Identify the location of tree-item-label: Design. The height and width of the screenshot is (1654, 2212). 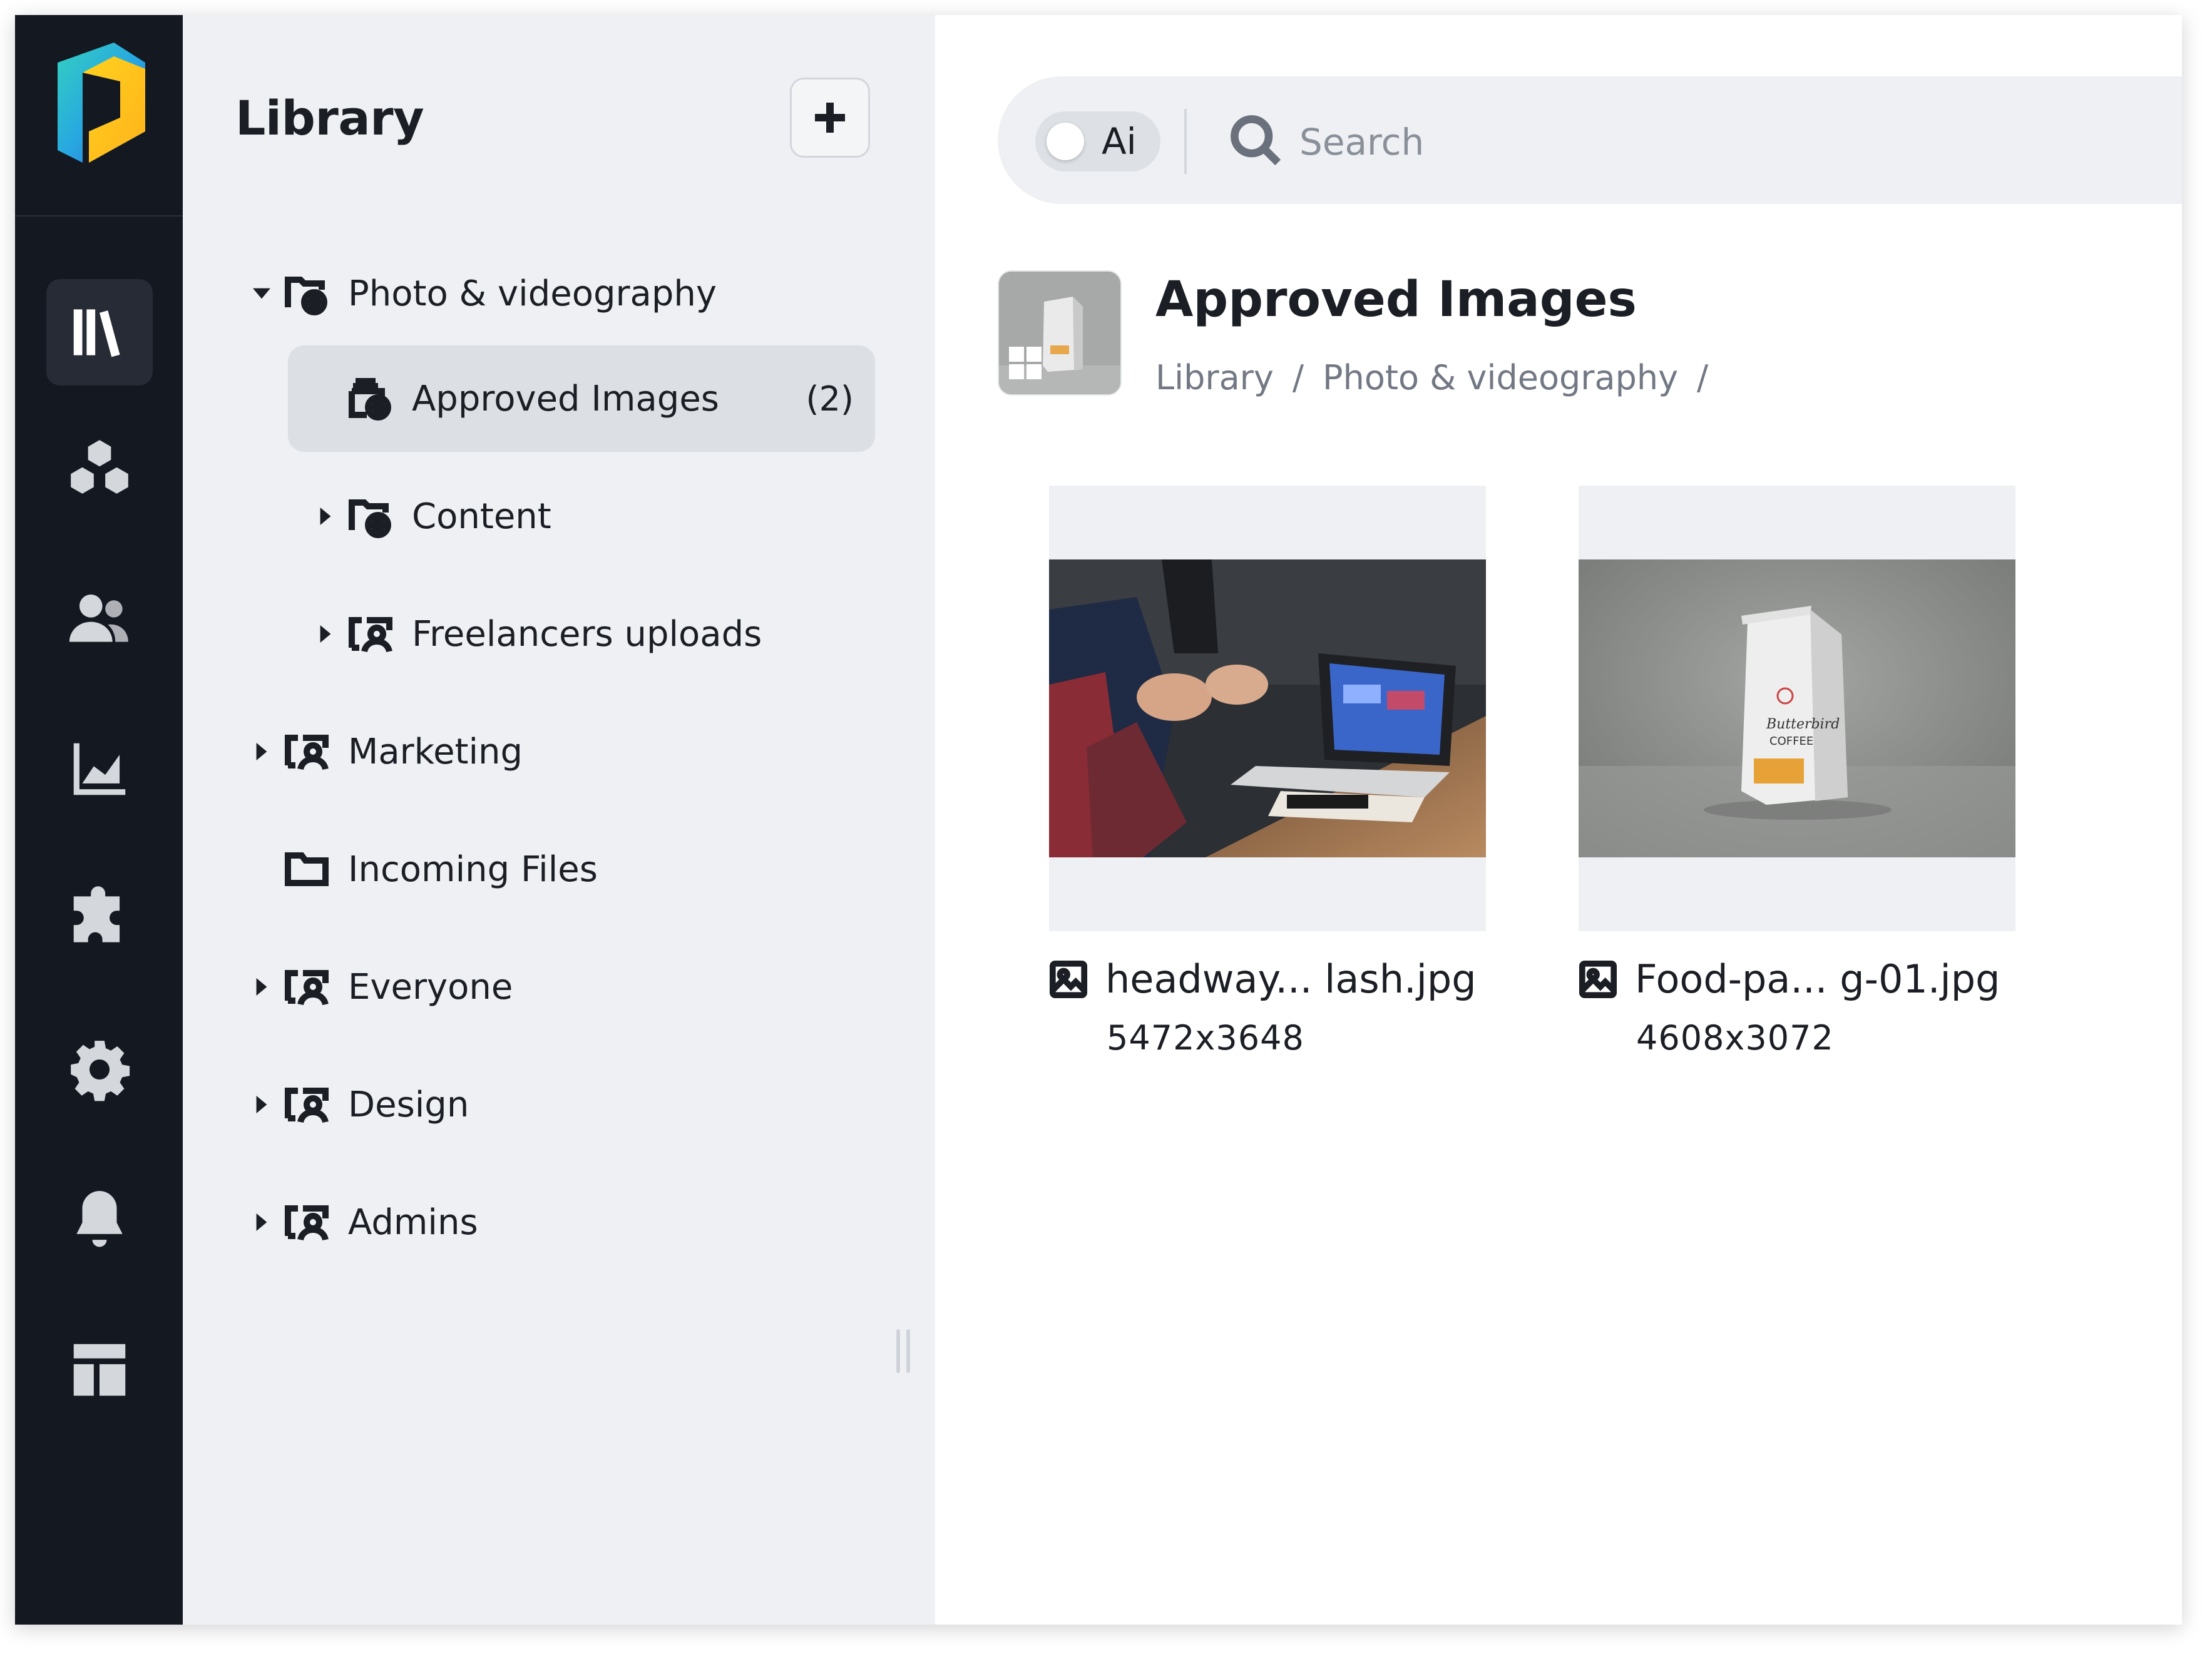
(408, 1104).